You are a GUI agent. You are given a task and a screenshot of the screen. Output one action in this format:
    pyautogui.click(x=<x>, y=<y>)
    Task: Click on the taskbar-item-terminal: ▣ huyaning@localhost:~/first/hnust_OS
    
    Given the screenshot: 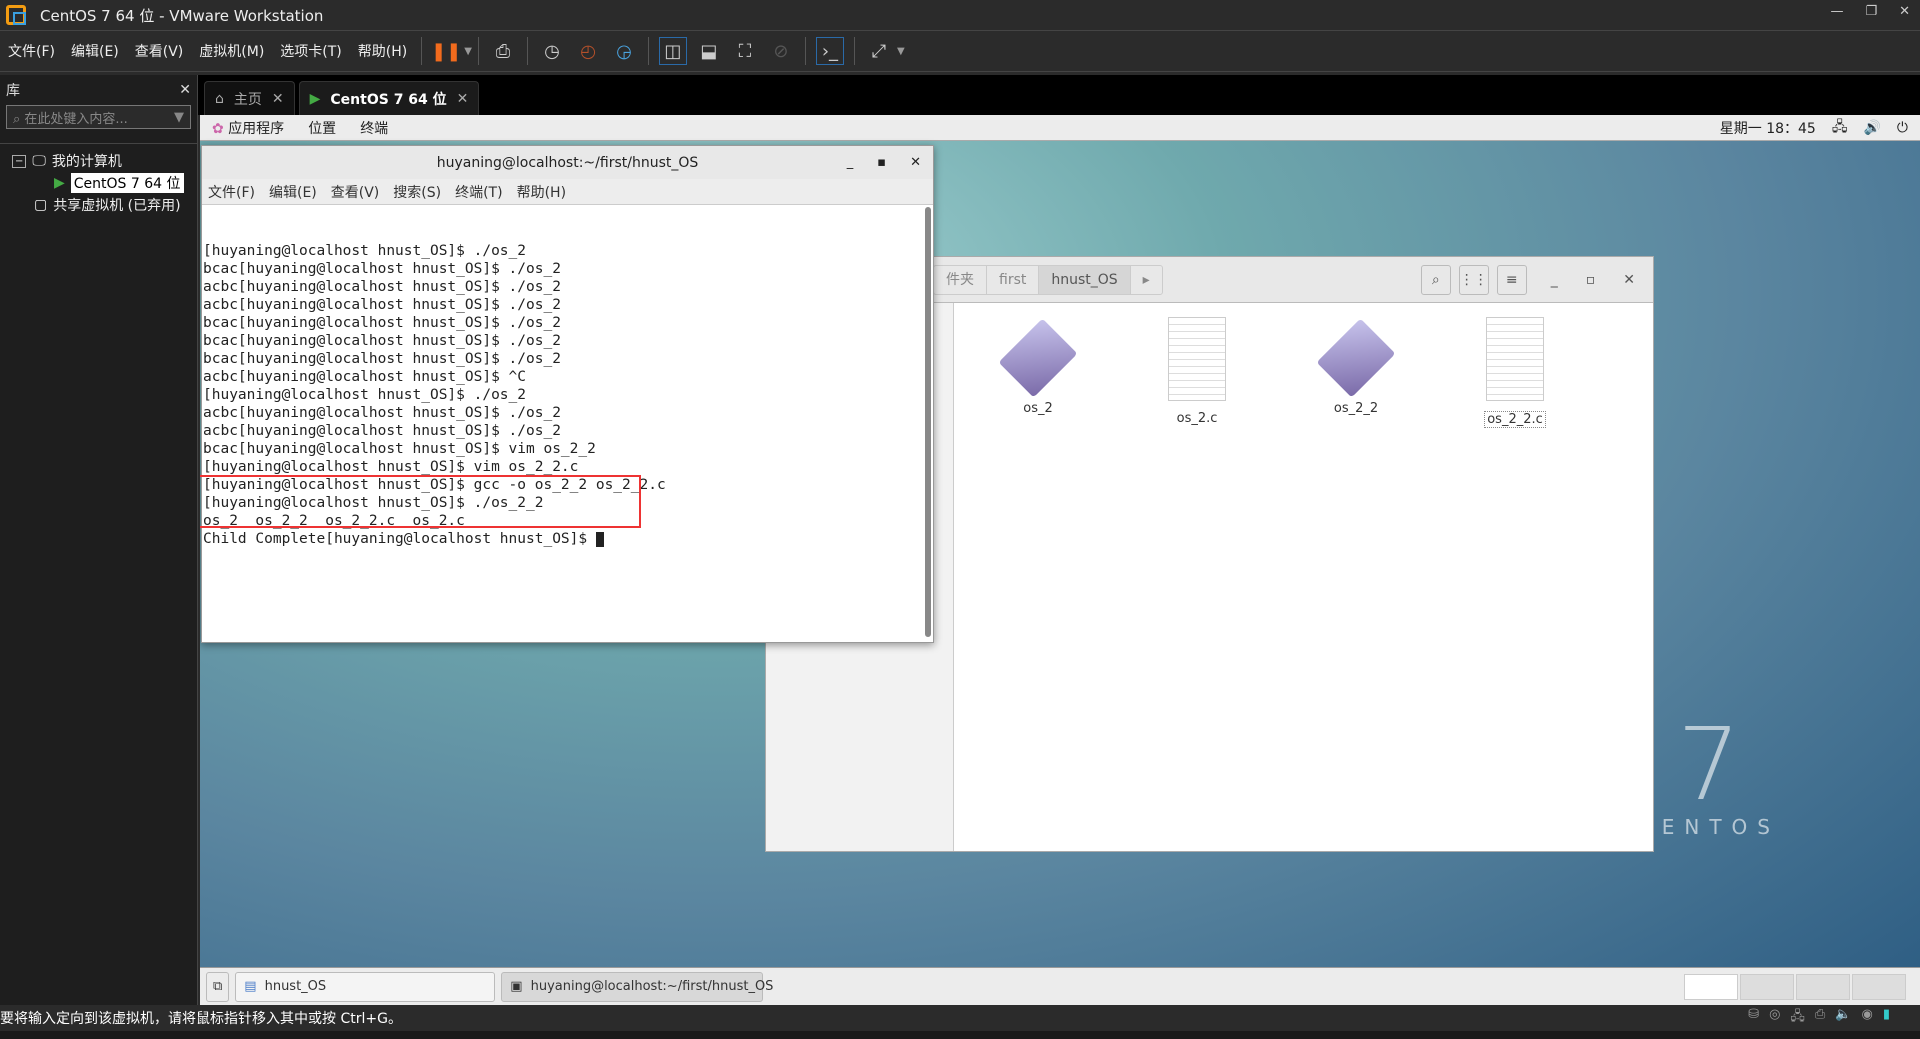 What is the action you would take?
    pyautogui.click(x=637, y=986)
    